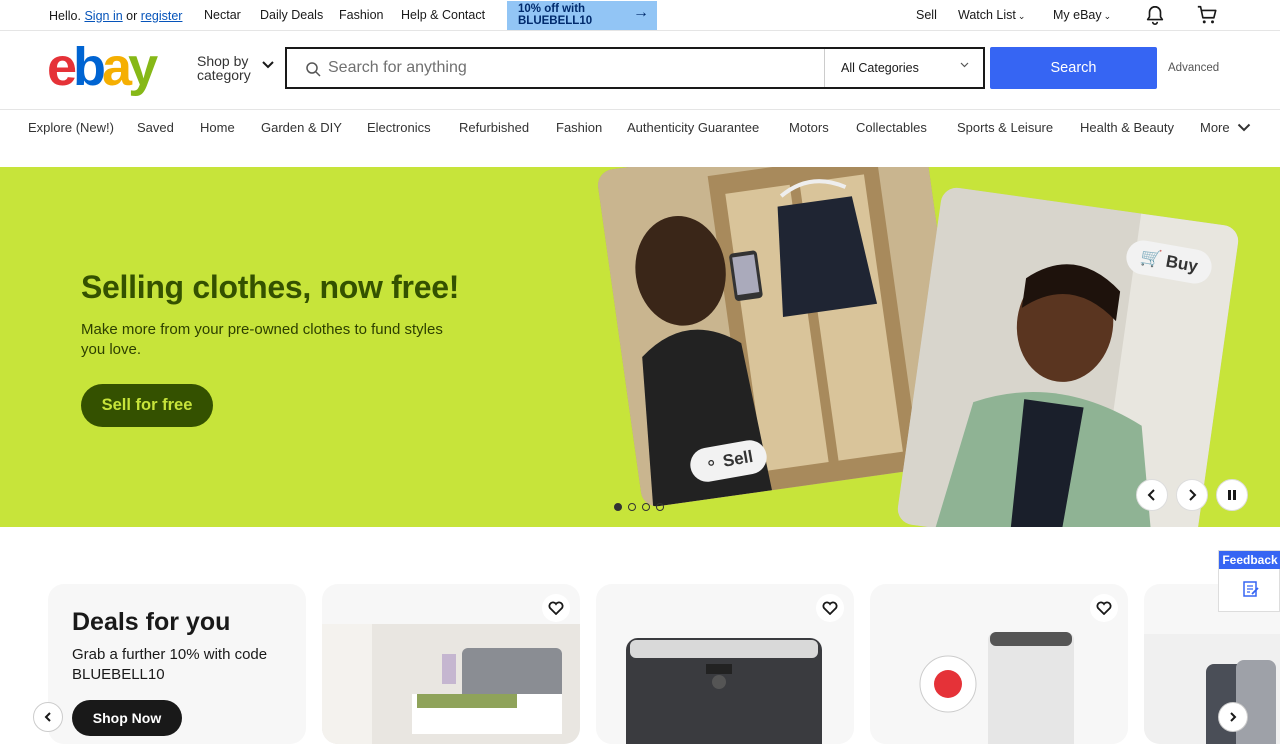  What do you see at coordinates (71, 127) in the screenshot?
I see `nav-explore: Explore (New!)` at bounding box center [71, 127].